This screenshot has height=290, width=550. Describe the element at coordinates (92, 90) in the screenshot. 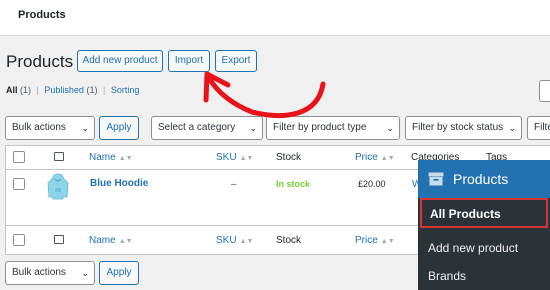

I see `view-published-count: (1)` at that location.